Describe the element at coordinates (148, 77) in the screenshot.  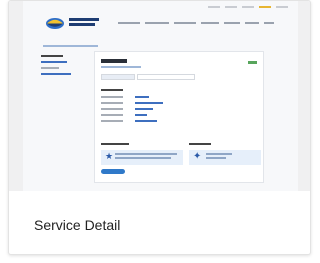
I see `preview-tabs` at that location.